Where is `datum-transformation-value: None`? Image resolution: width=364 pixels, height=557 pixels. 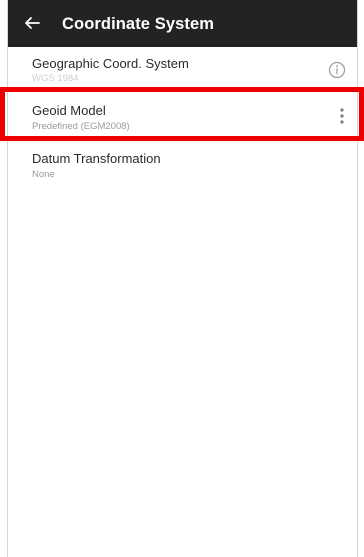
datum-transformation-value: None is located at coordinates (43, 174).